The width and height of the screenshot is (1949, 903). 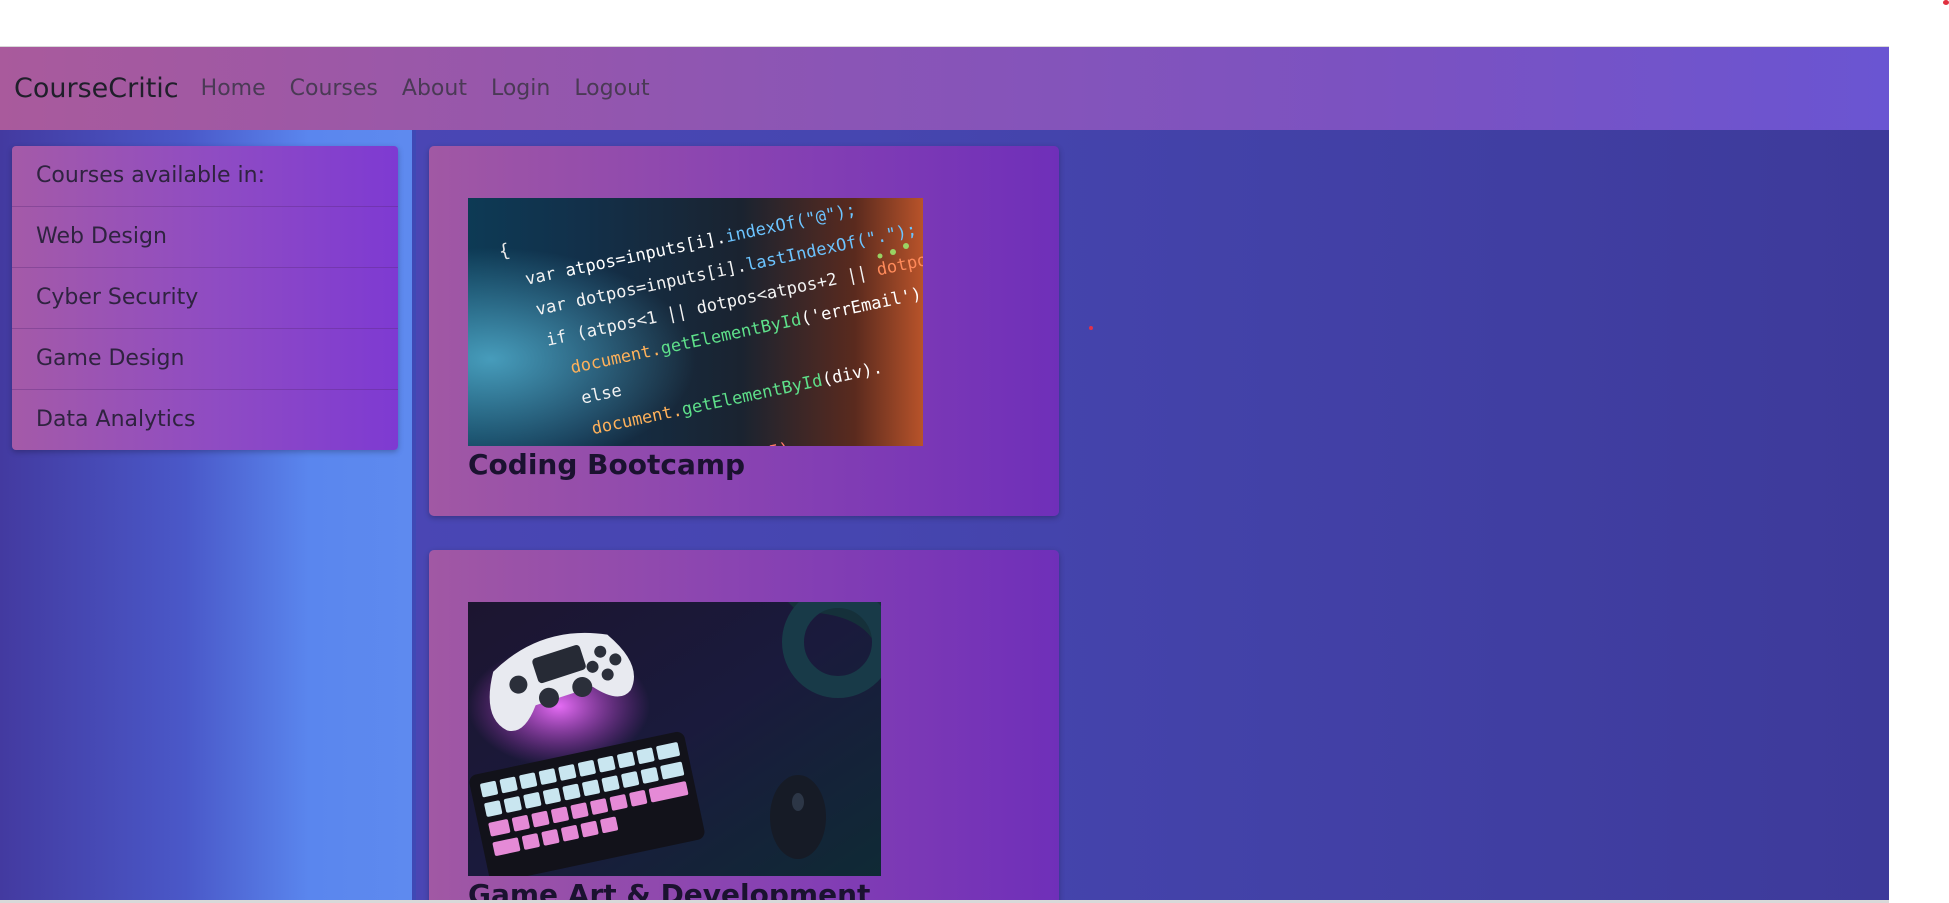 What do you see at coordinates (611, 88) in the screenshot?
I see `nav-logout: Logout` at bounding box center [611, 88].